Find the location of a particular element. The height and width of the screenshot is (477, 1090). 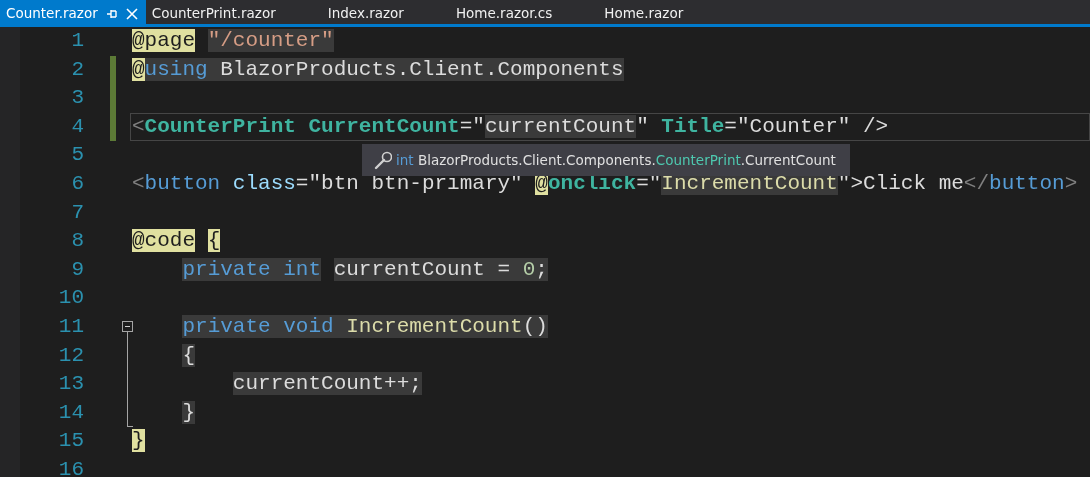

editor-tab: CounterPrint.razor is located at coordinates (233, 13).